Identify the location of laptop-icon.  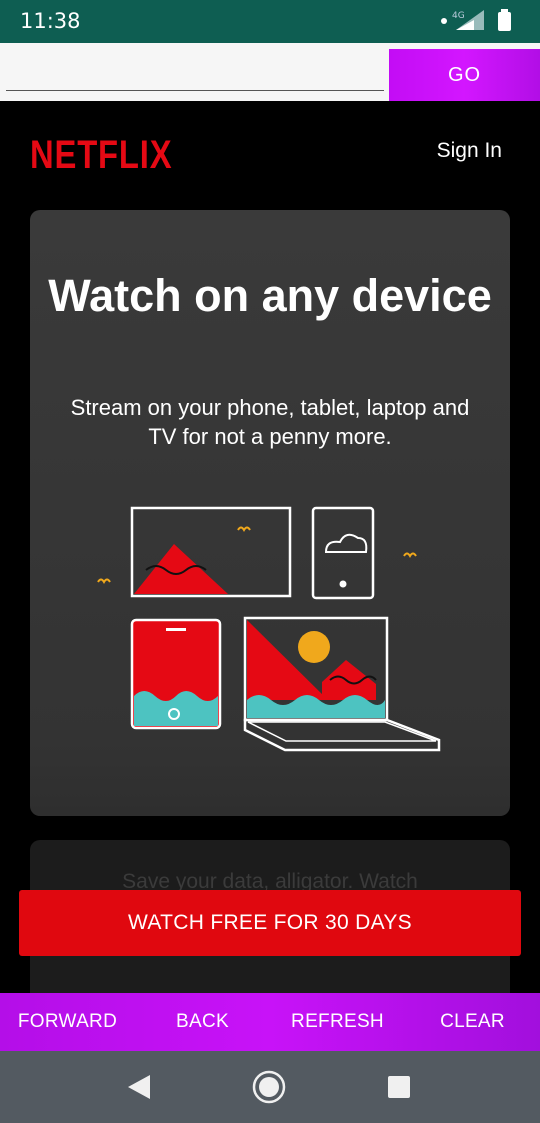
(342, 684).